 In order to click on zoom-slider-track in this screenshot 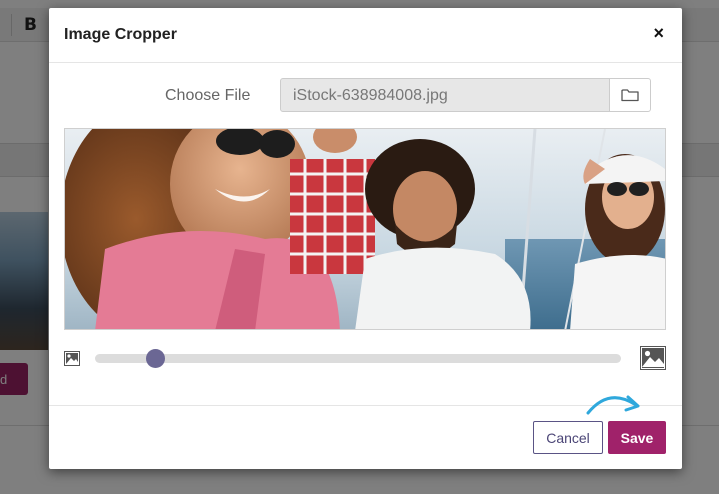, I will do `click(358, 358)`.